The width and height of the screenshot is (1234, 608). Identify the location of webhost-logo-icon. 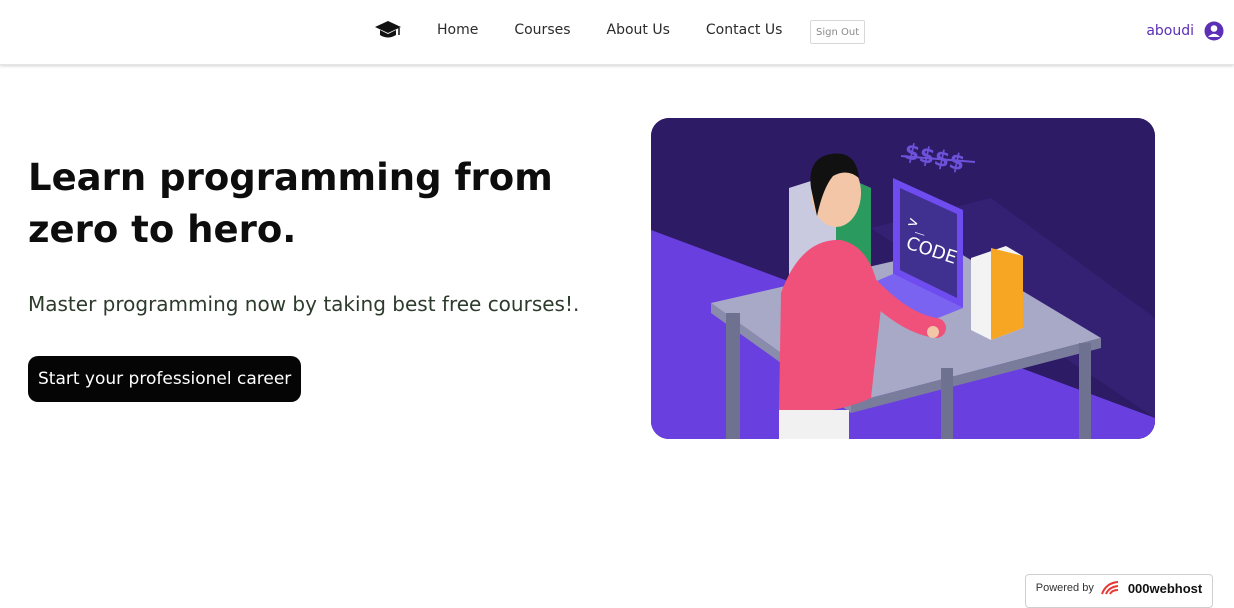
(1109, 588).